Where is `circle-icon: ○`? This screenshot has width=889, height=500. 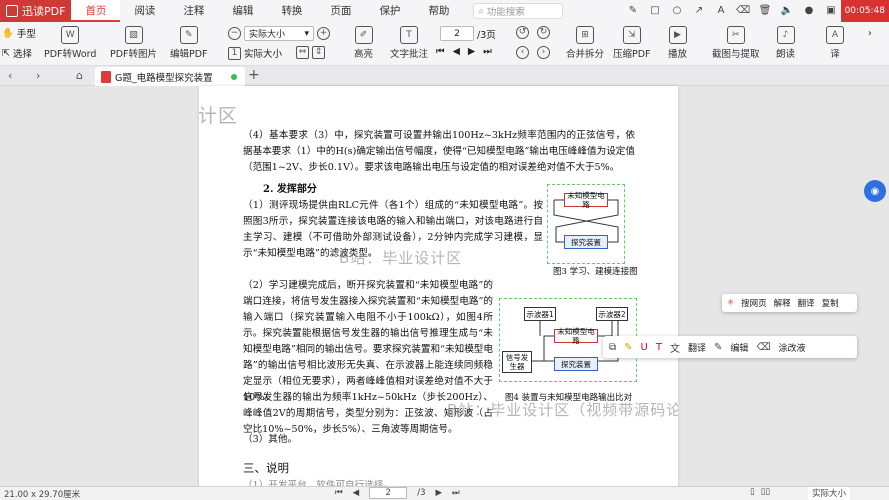
circle-icon: ○ is located at coordinates (677, 10).